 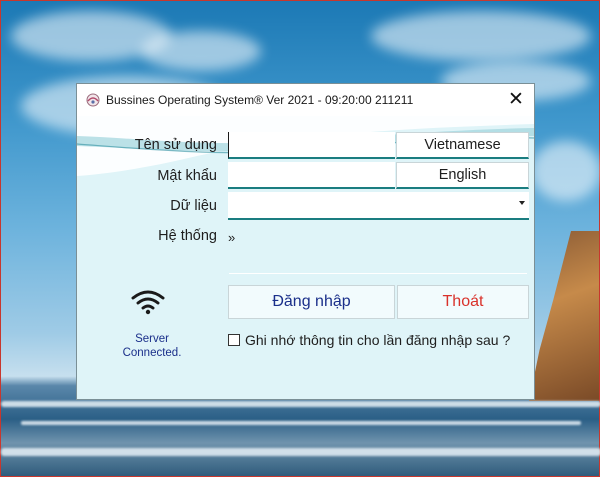 I want to click on login-button: Đăng nhập, so click(x=311, y=302).